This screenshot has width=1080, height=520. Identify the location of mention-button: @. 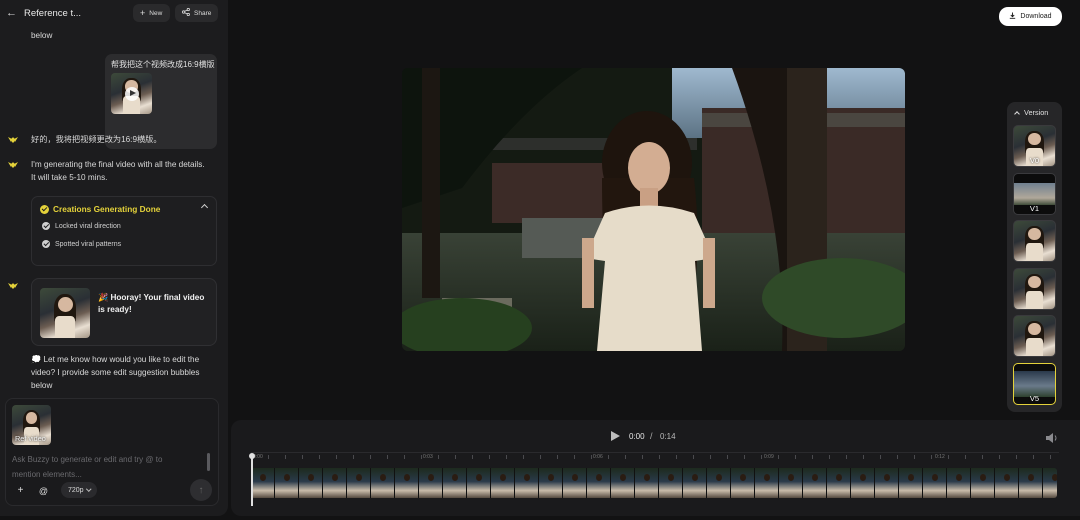
(43, 490).